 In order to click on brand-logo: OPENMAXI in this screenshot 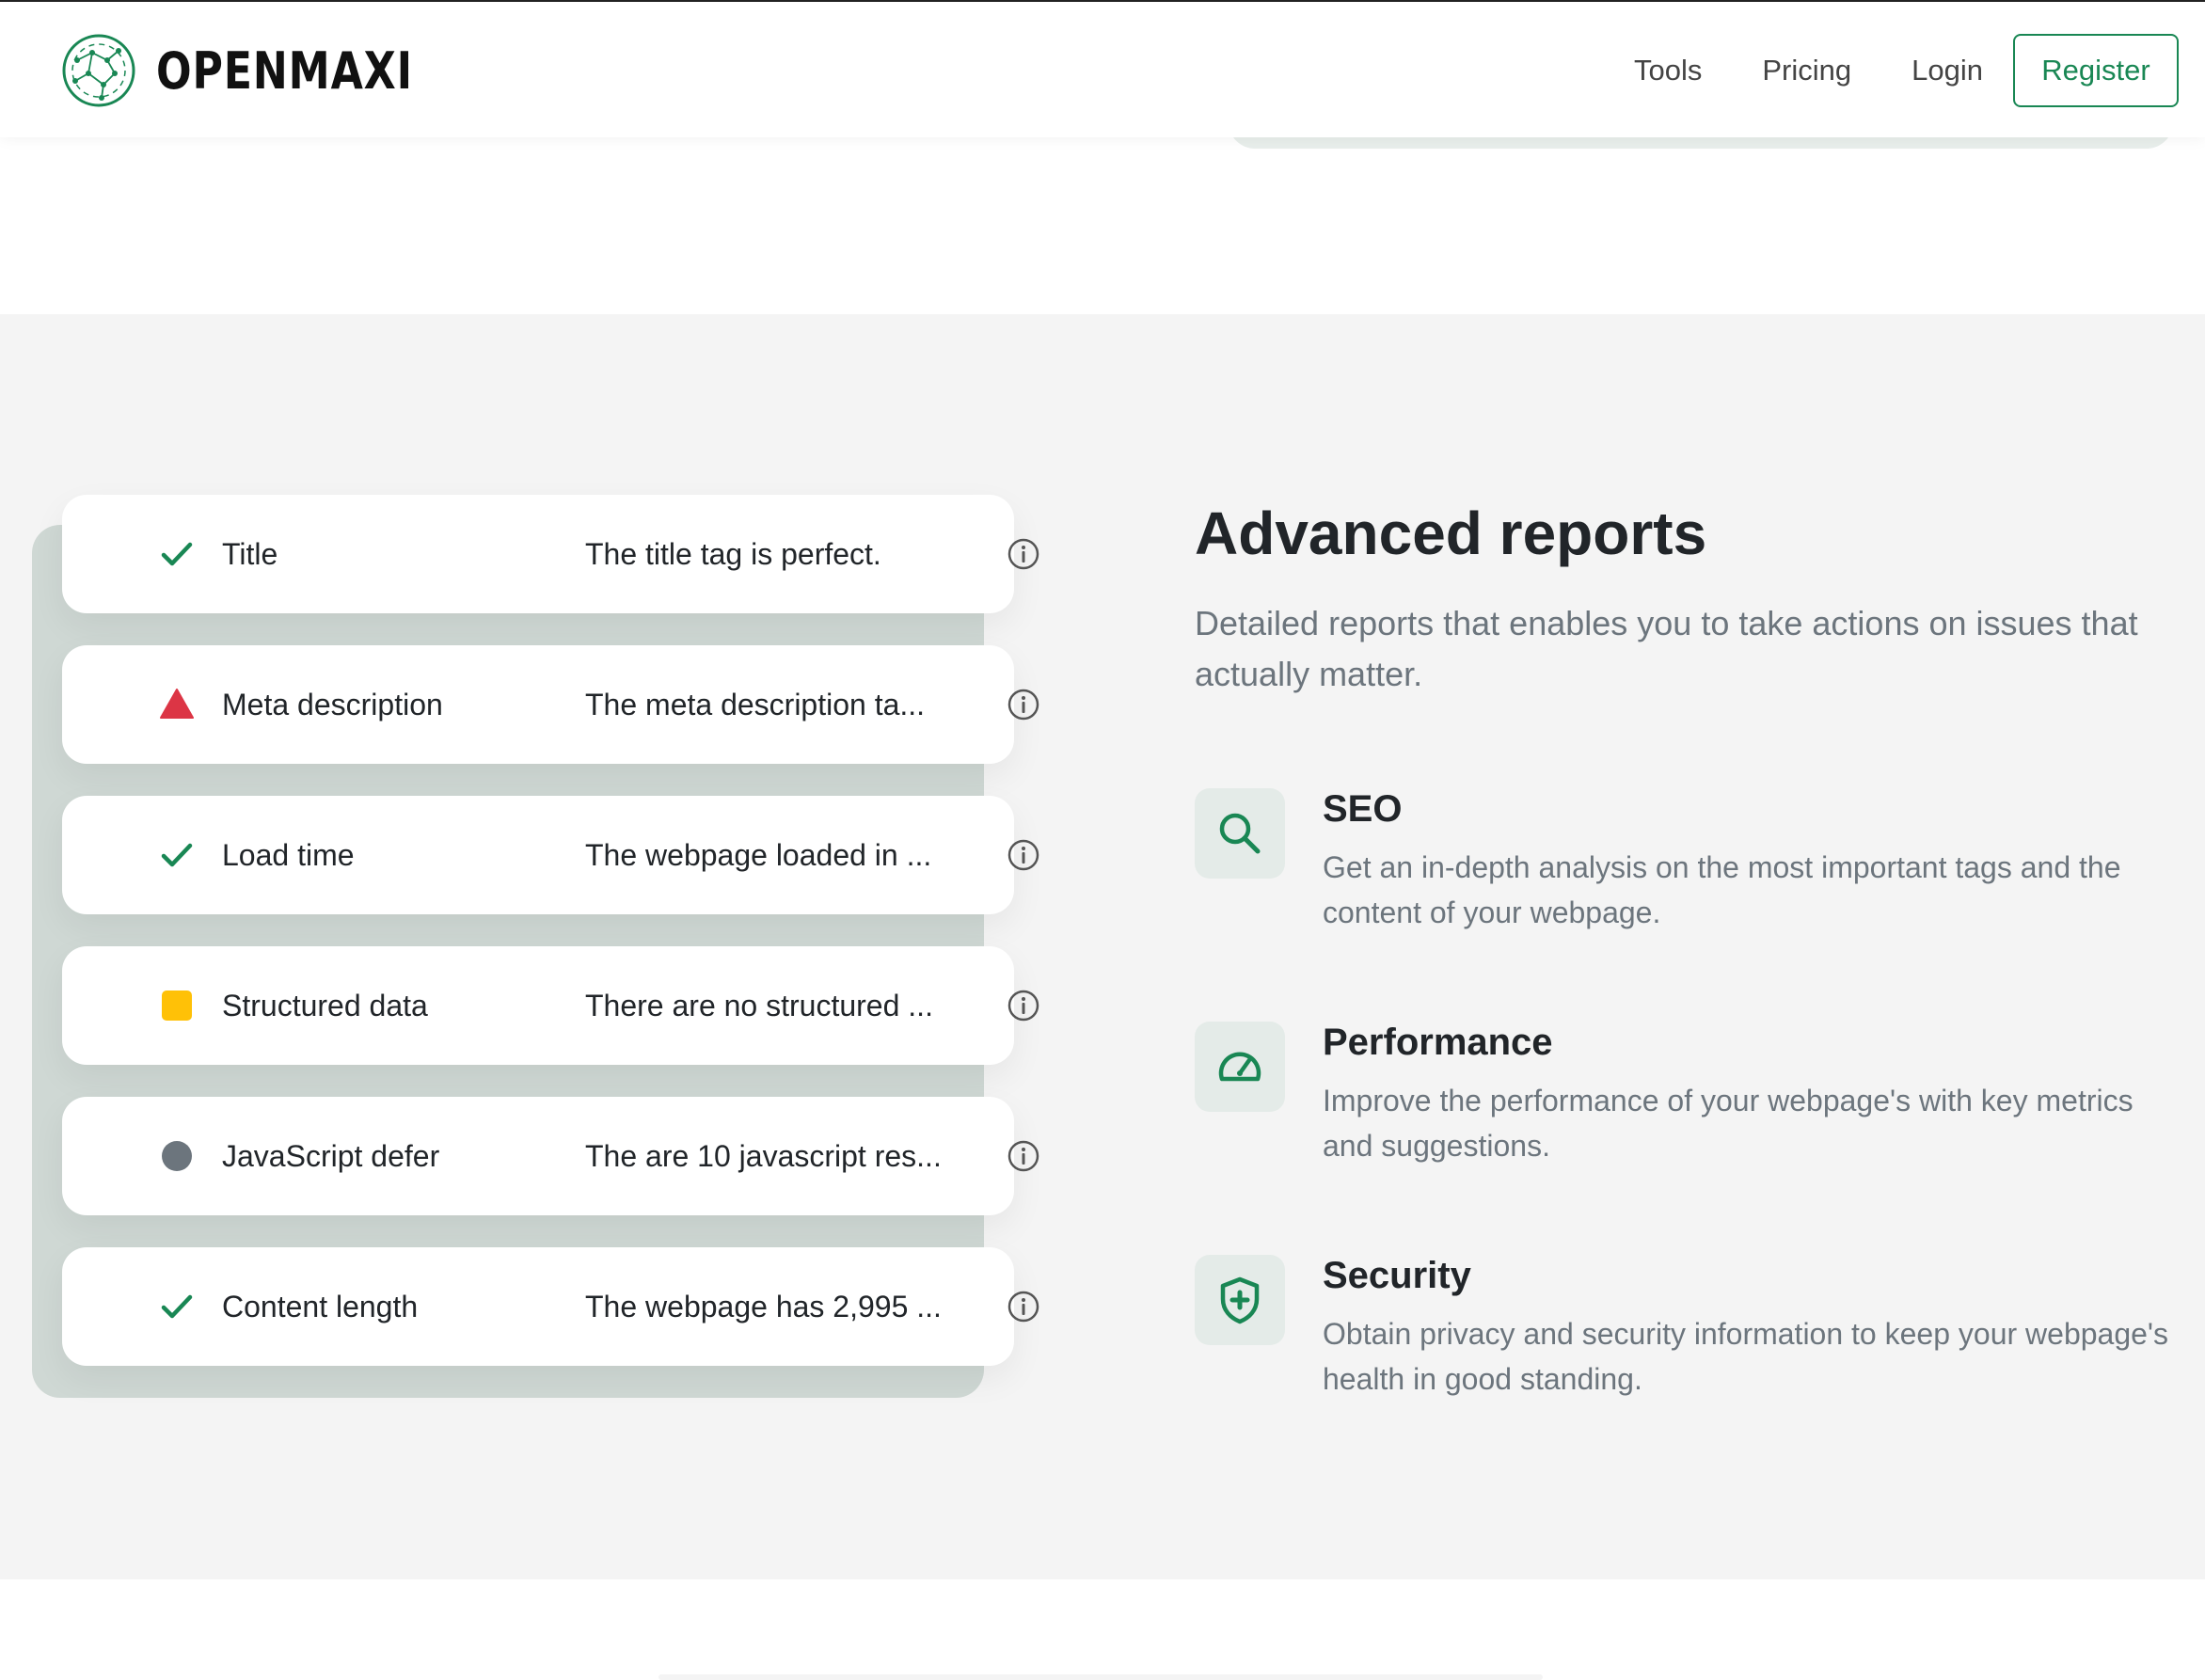, I will do `click(264, 70)`.